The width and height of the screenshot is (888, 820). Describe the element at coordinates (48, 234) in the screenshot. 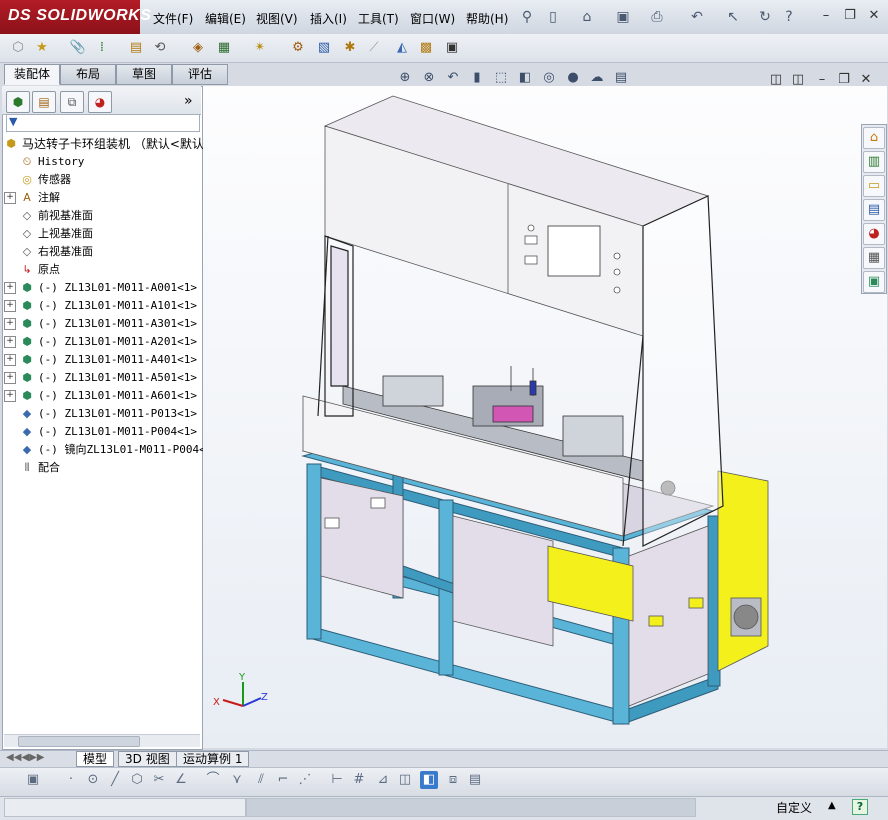

I see `tree-item: ◇ 上视基准面` at that location.